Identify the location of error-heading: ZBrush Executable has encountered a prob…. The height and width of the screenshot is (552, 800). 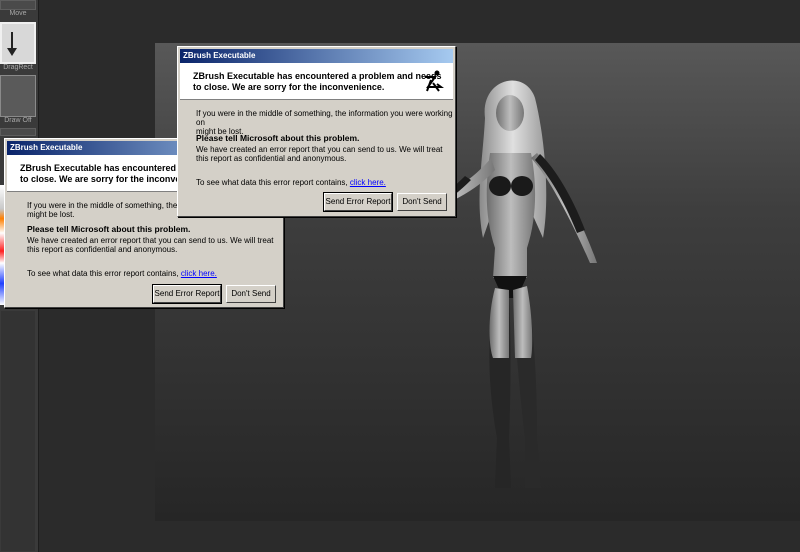
(317, 81).